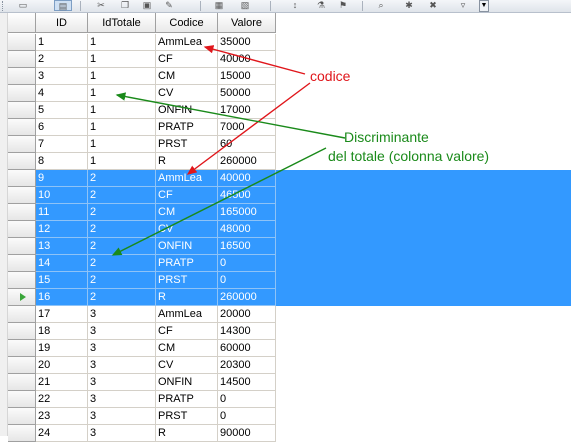 Image resolution: width=571 pixels, height=442 pixels. I want to click on cell-codice: PRATP, so click(187, 399).